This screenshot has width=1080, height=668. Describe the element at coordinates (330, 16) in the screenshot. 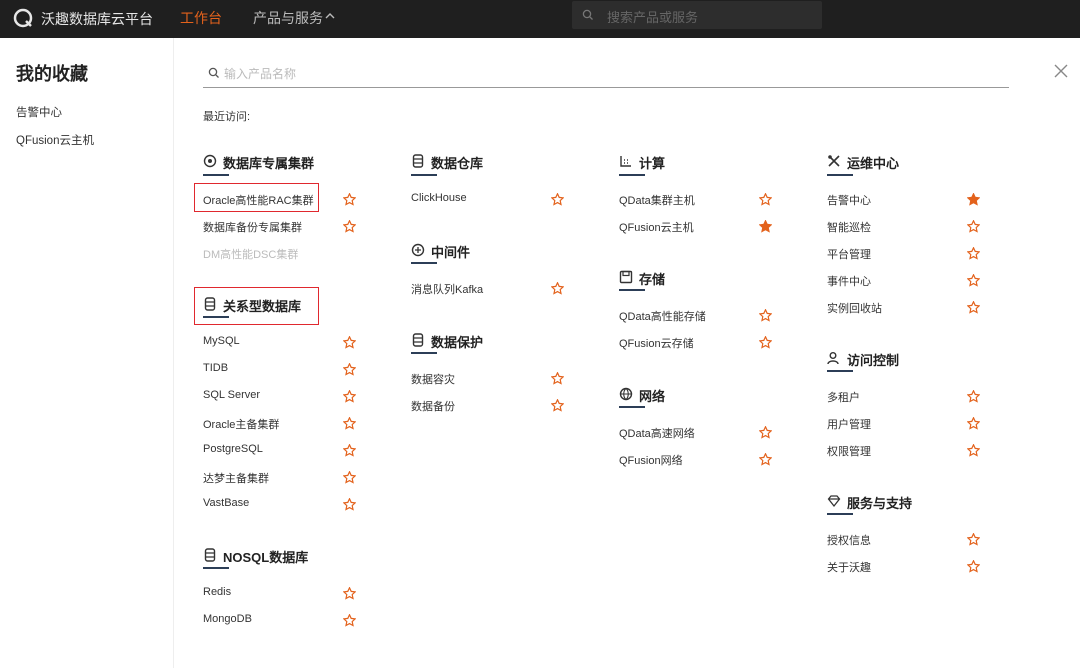

I see `chevron-up-icon` at that location.